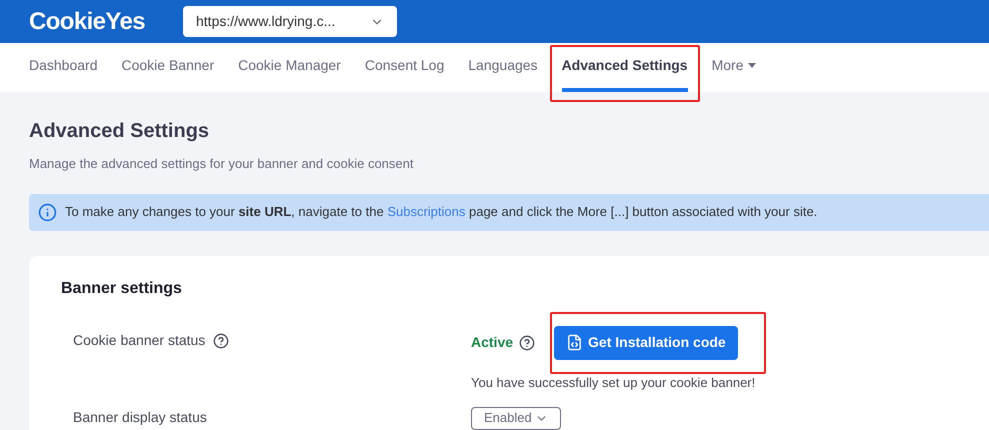 This screenshot has width=989, height=430. What do you see at coordinates (221, 164) in the screenshot?
I see `page-subtitle: Manage the advanced settings for your banner and cookie consent` at bounding box center [221, 164].